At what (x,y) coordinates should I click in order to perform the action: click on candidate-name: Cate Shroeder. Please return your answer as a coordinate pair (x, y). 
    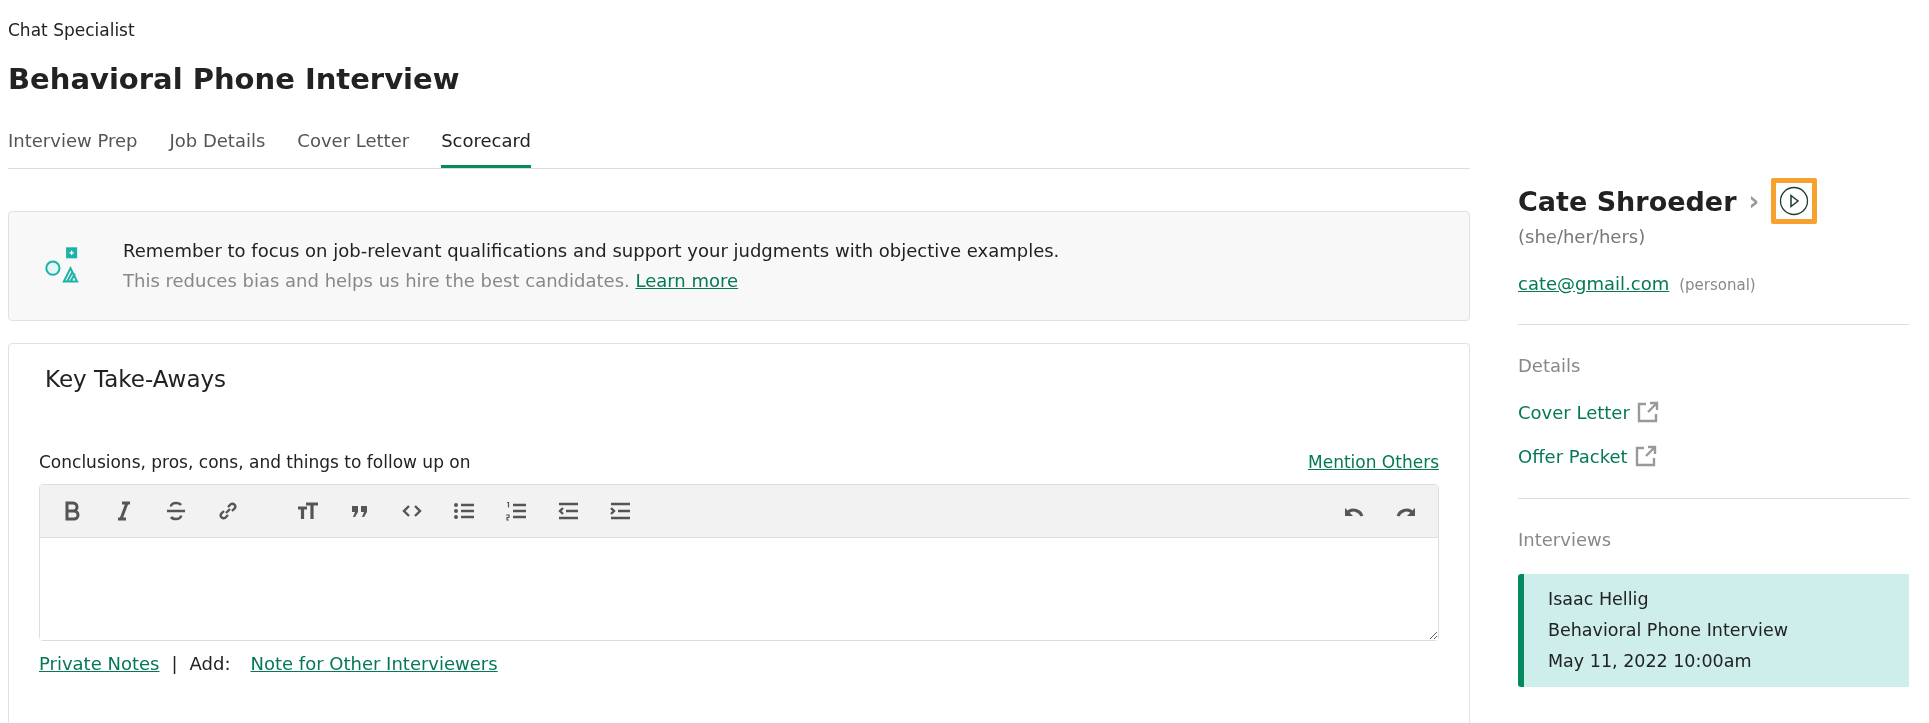
    Looking at the image, I should click on (1627, 201).